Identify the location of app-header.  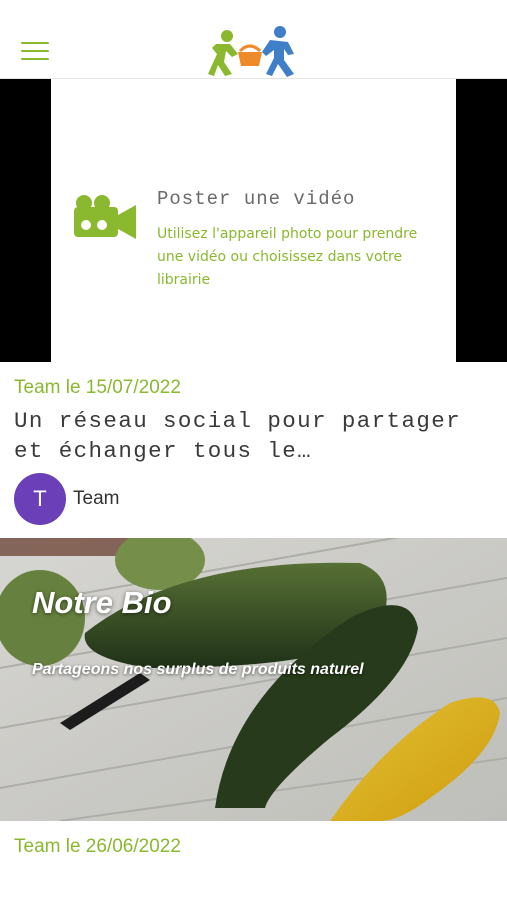
(253, 39).